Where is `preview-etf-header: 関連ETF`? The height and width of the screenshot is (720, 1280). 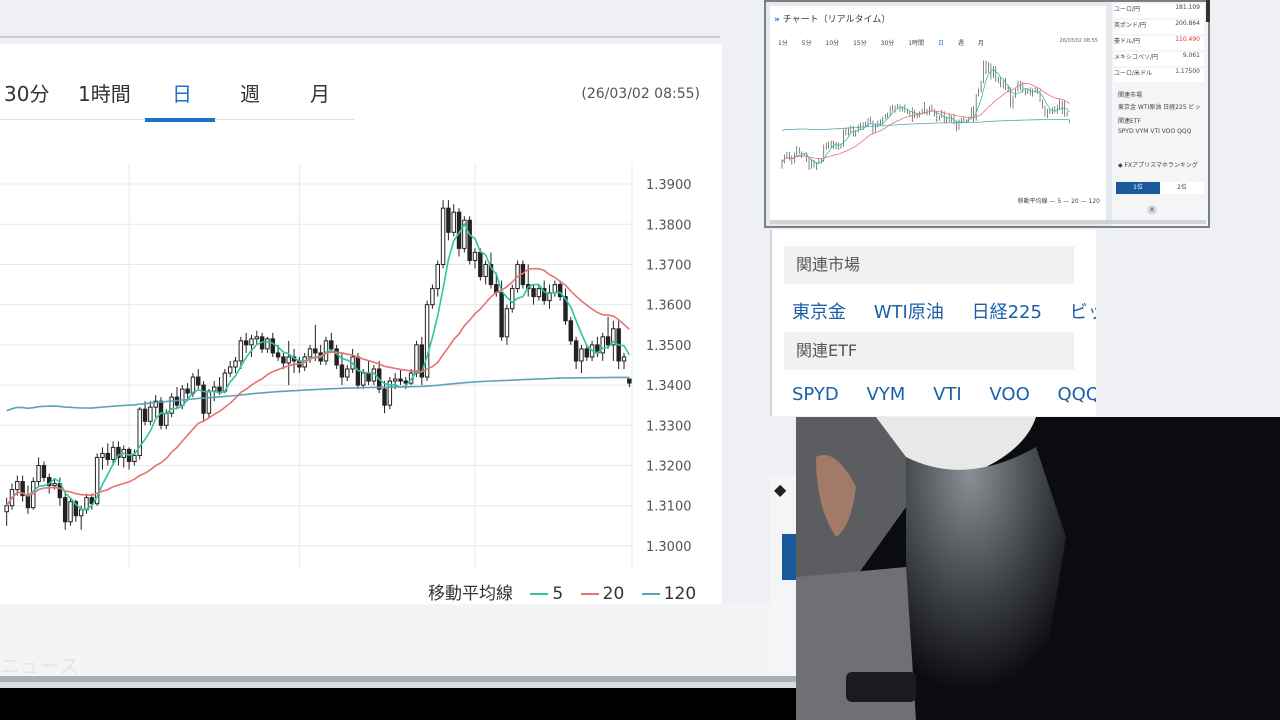
preview-etf-header: 関連ETF is located at coordinates (1129, 121).